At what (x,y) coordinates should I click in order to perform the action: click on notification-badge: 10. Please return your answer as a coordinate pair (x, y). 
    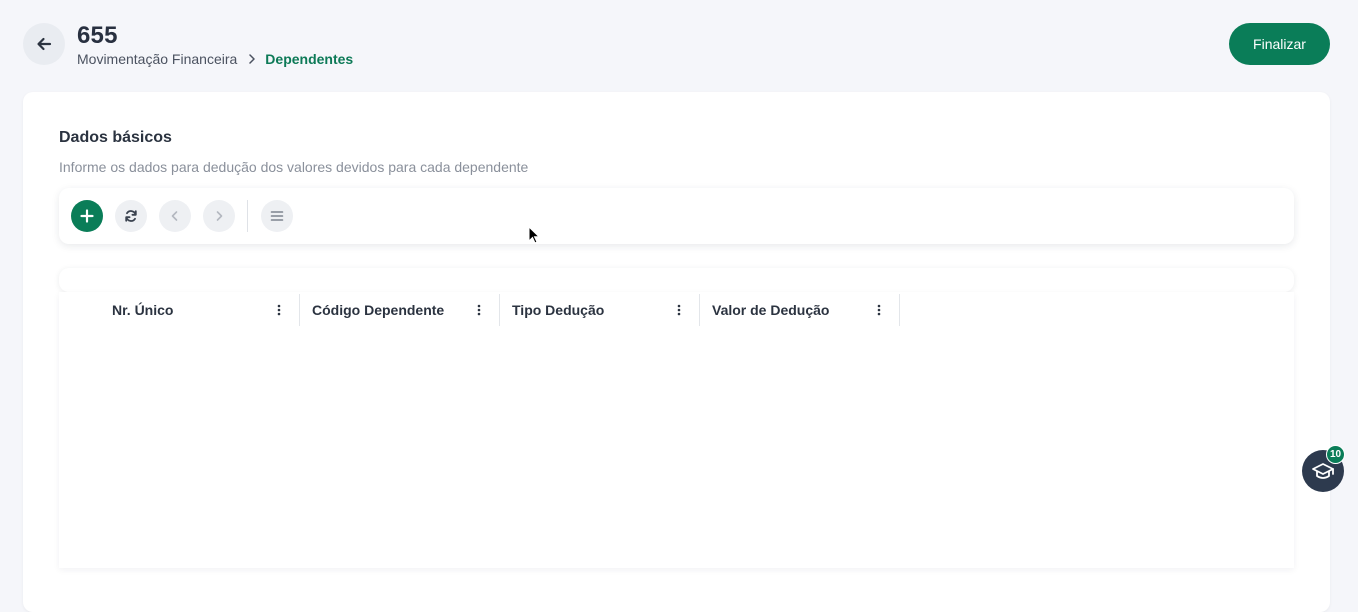
    Looking at the image, I should click on (1335, 454).